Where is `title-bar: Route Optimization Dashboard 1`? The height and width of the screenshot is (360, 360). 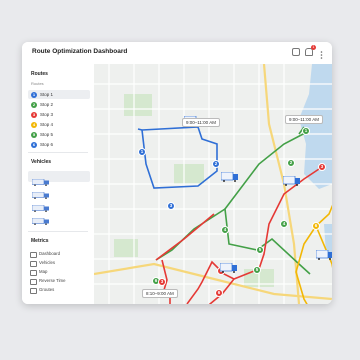
title-bar: Route Optimization Dashboard 1 is located at coordinates (177, 53).